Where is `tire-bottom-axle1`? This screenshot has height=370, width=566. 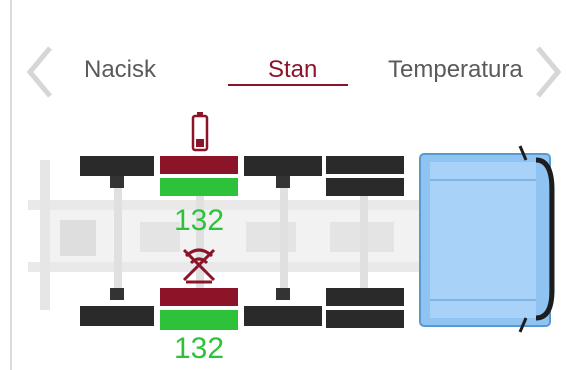 tire-bottom-axle1 is located at coordinates (117, 316).